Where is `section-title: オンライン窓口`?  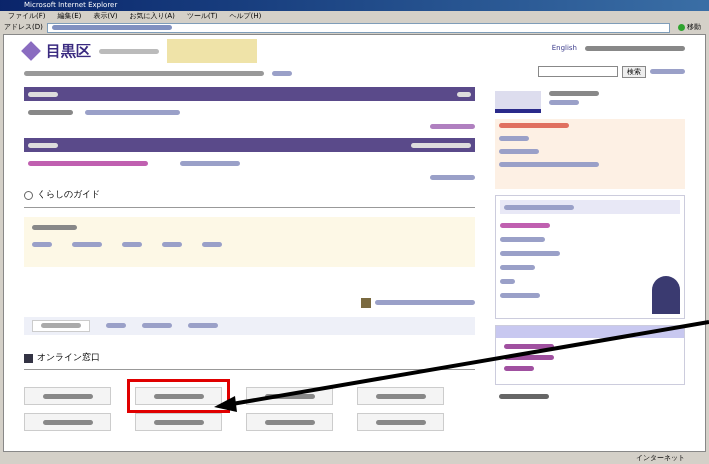
section-title: オンライン窓口 is located at coordinates (68, 358).